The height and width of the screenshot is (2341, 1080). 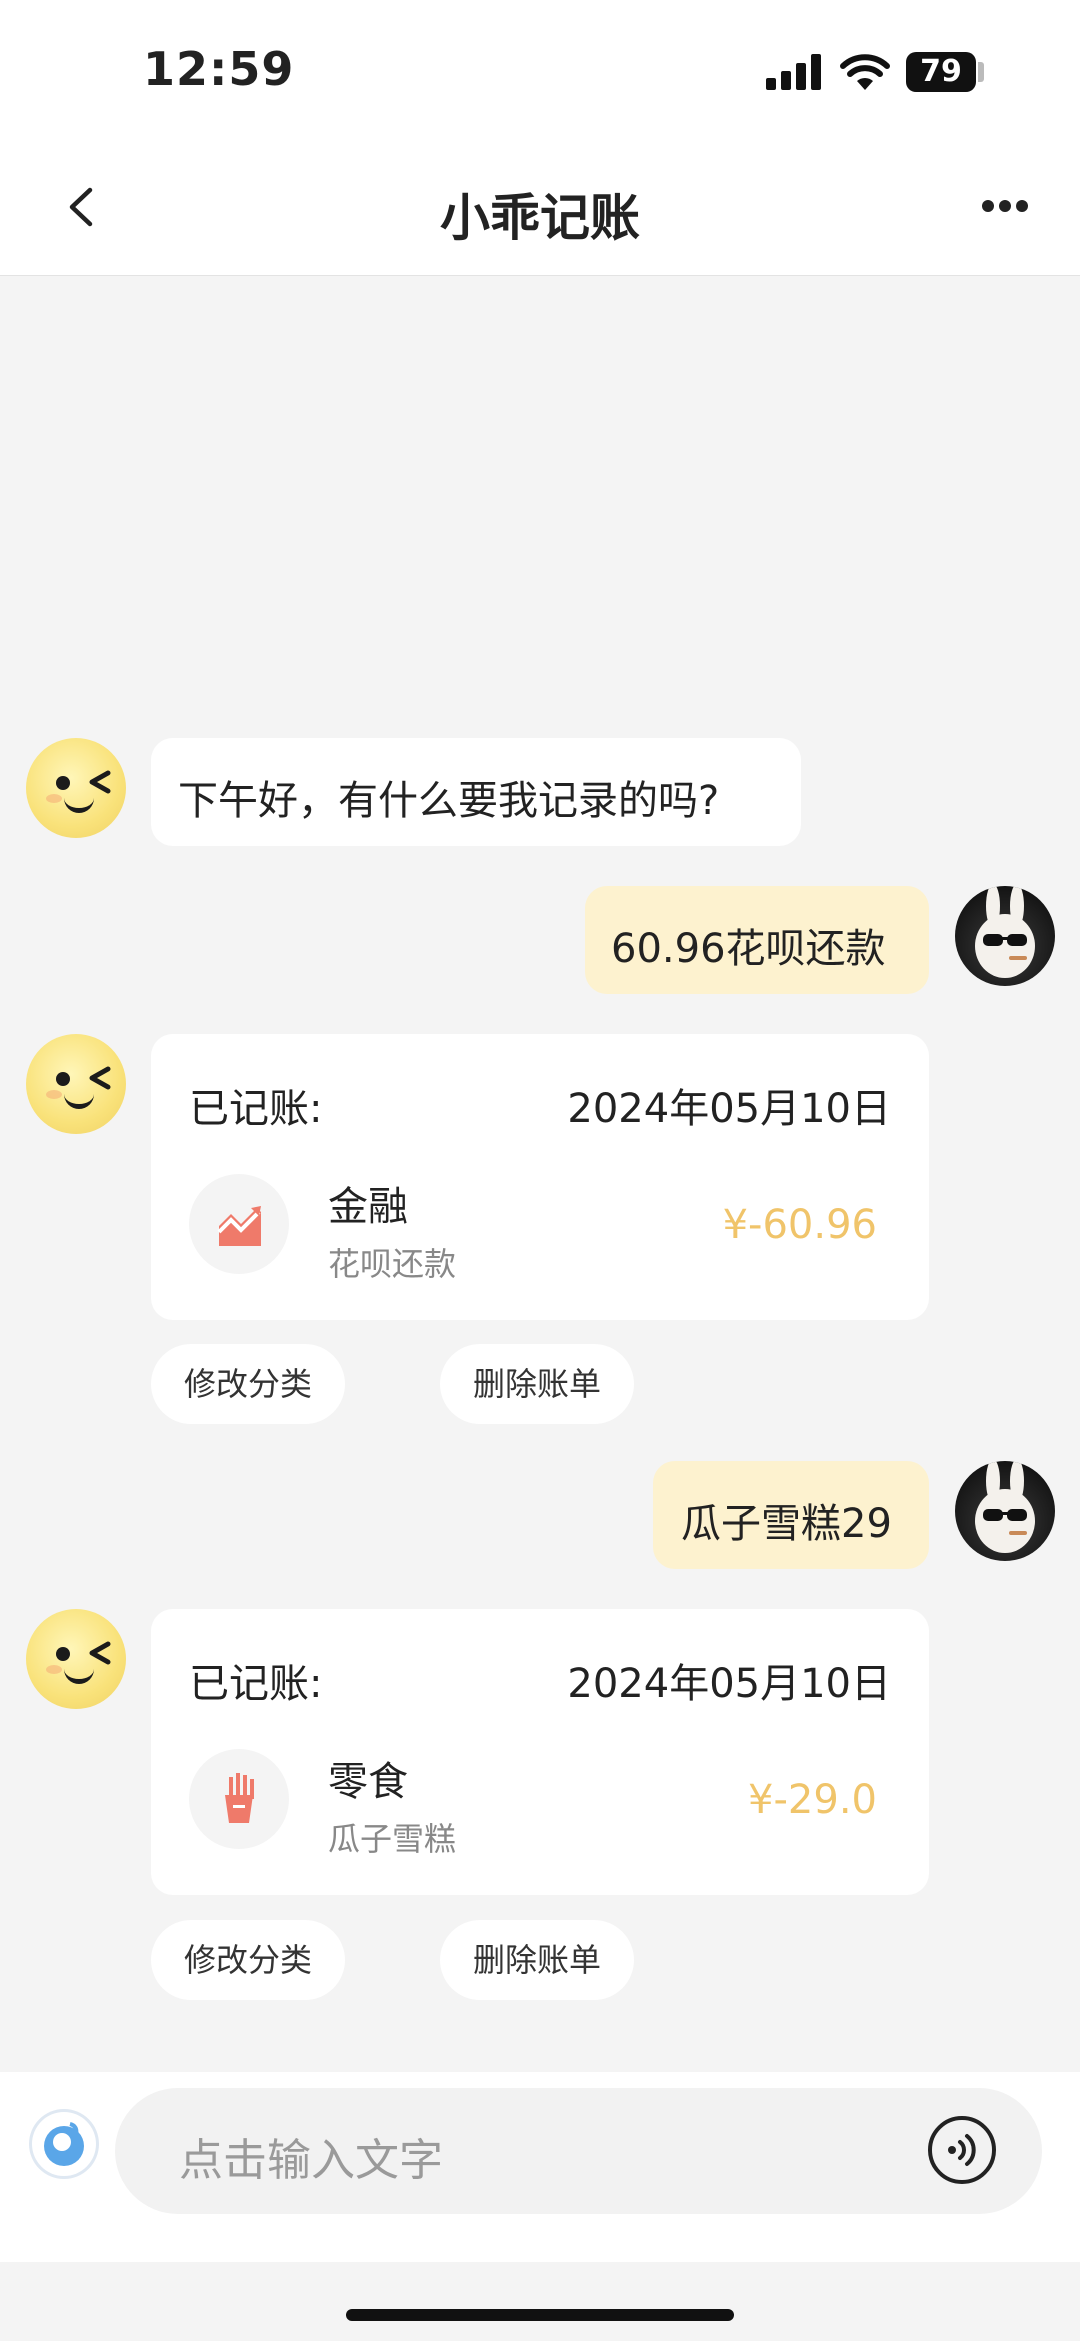 What do you see at coordinates (311, 2160) in the screenshot?
I see `input-placeholder: 点击输入文字` at bounding box center [311, 2160].